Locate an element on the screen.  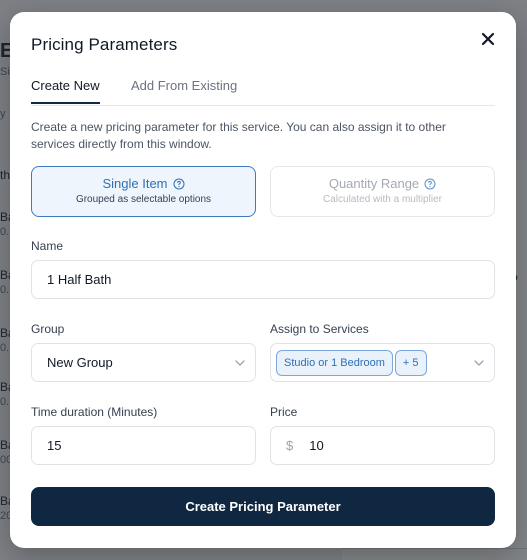
more-services-chip: + 5 is located at coordinates (410, 362).